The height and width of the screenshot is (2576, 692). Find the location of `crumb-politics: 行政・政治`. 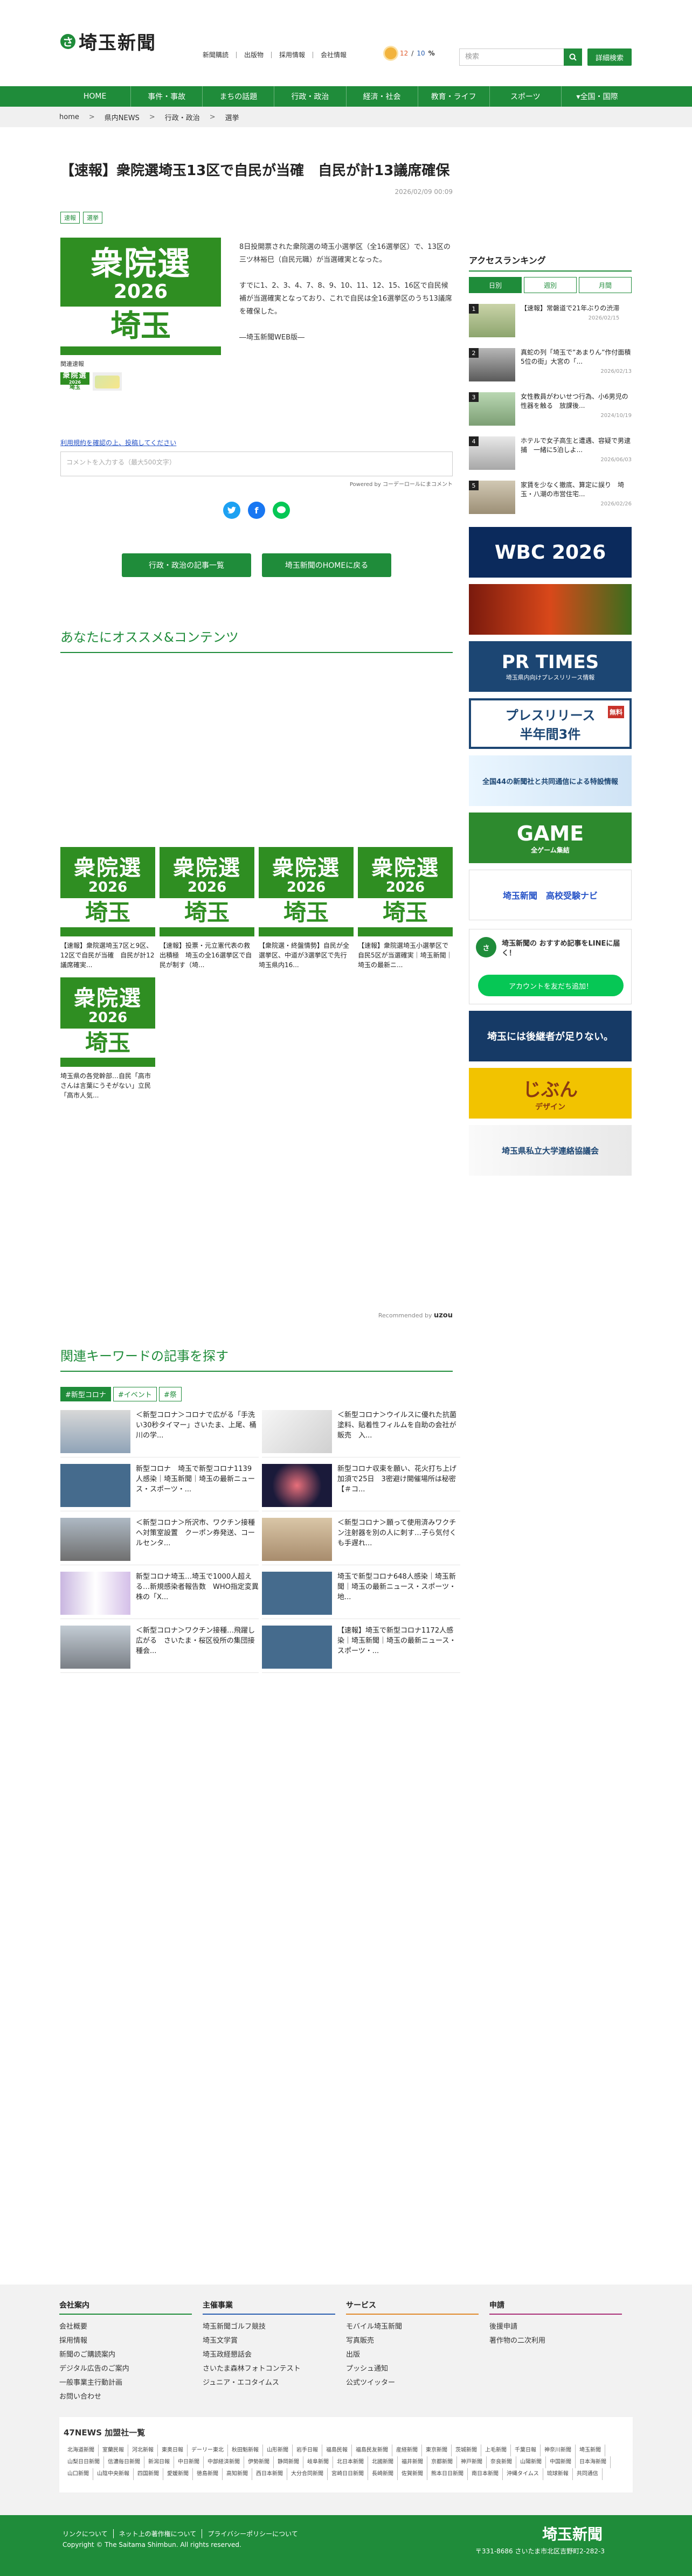

crumb-politics: 行政・政治 is located at coordinates (187, 117).